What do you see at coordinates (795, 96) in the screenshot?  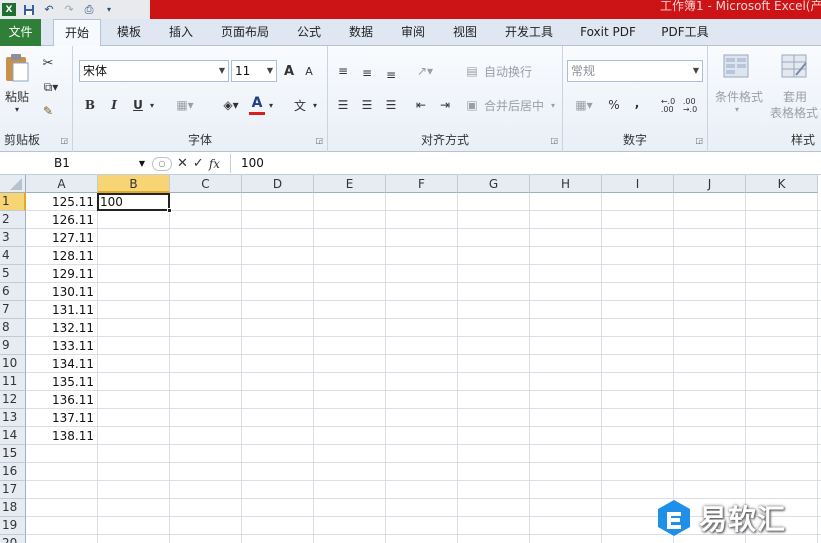 I see `format-as-table-label-1: 套用` at bounding box center [795, 96].